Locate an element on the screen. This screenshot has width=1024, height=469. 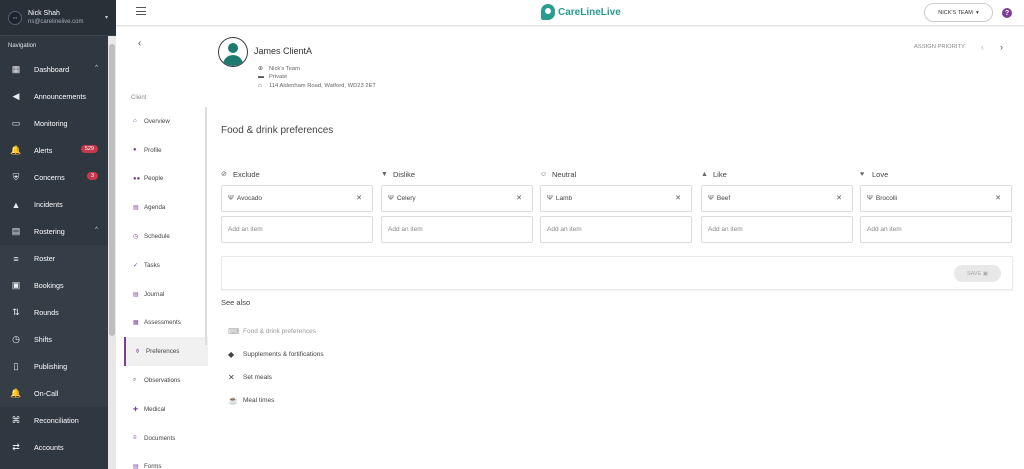
client-nav-item-preferences: ⚱ Preferences is located at coordinates (166, 352).